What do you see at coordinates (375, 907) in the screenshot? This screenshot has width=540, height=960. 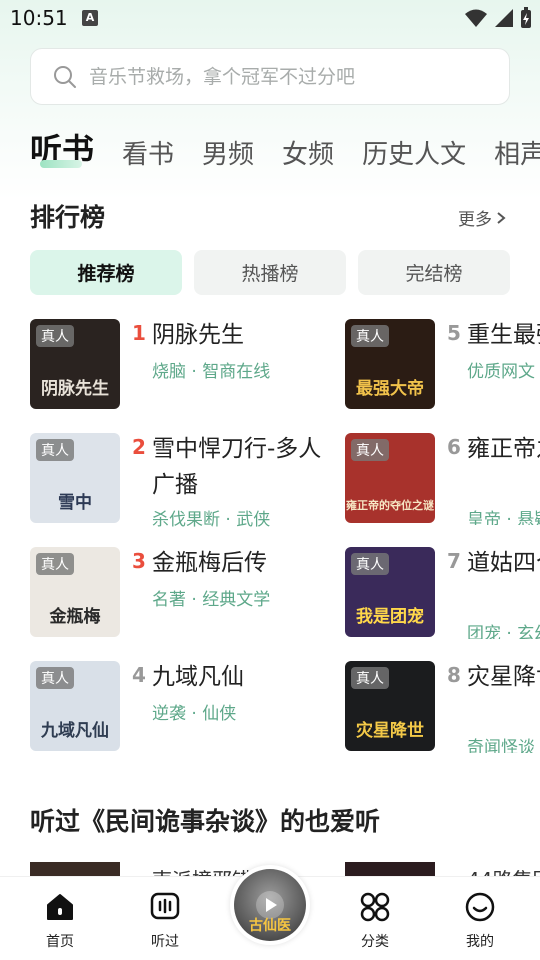 I see `category-grid-icon` at bounding box center [375, 907].